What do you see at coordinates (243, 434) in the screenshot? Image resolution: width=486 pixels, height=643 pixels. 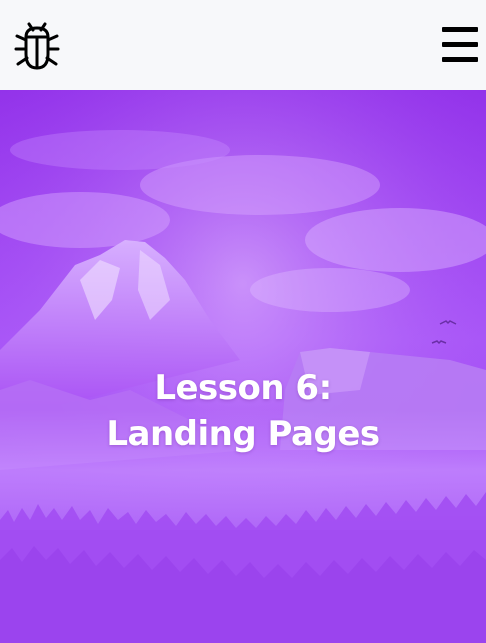 I see `hero-title-line2: Landing Pages` at bounding box center [243, 434].